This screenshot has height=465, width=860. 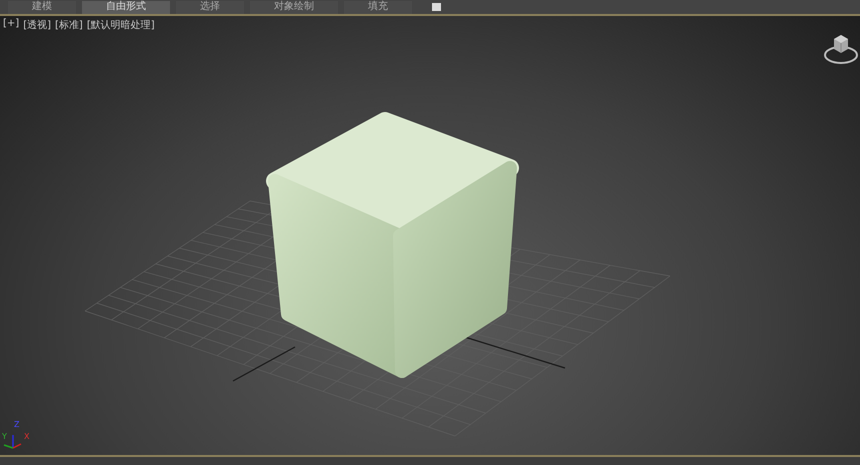 What do you see at coordinates (27, 437) in the screenshot?
I see `axis-label: X` at bounding box center [27, 437].